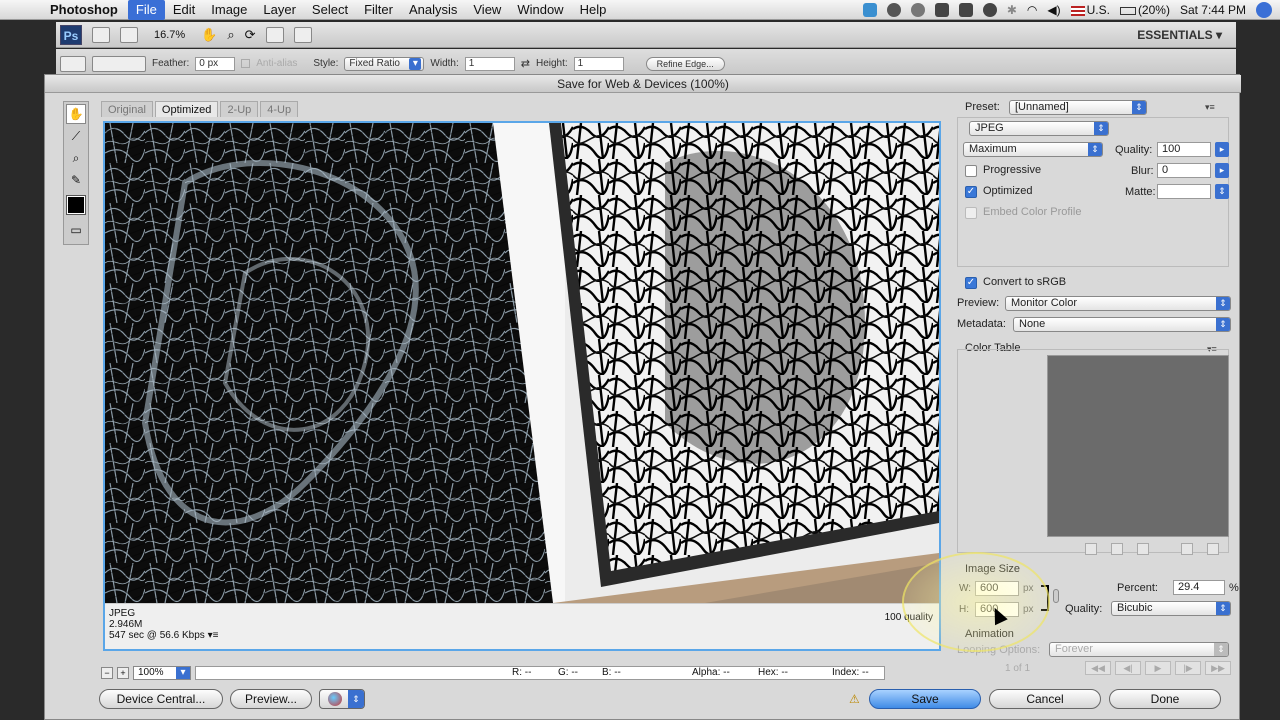 Image resolution: width=1280 pixels, height=720 pixels. I want to click on play-button: ▶, so click(1158, 668).